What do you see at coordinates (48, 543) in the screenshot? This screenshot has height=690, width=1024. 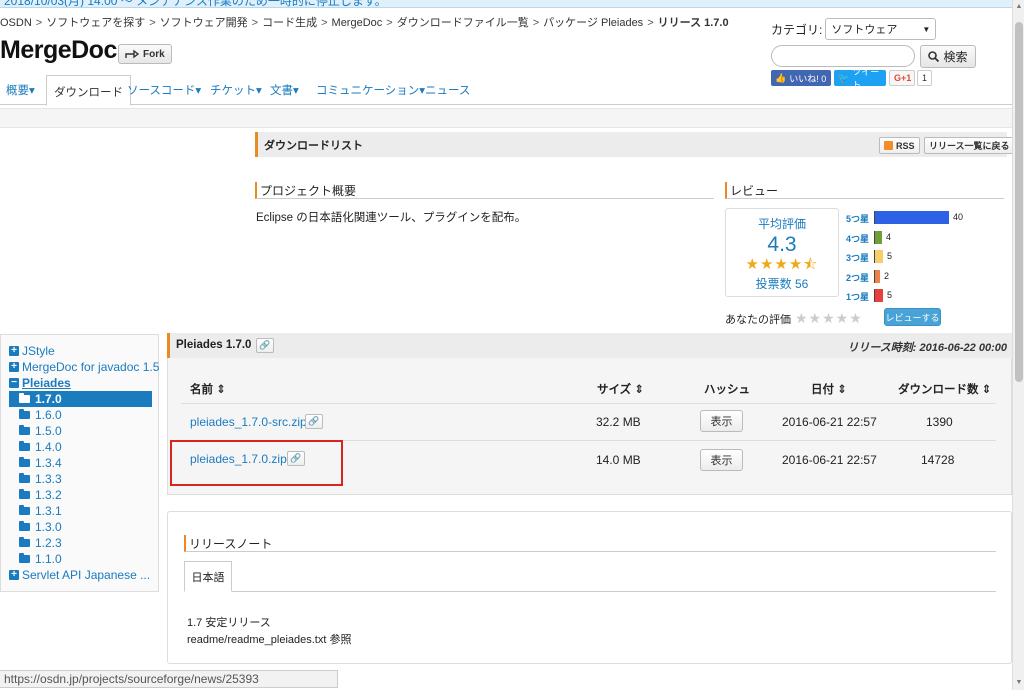 I see `tree-item-label: 1.2.3` at bounding box center [48, 543].